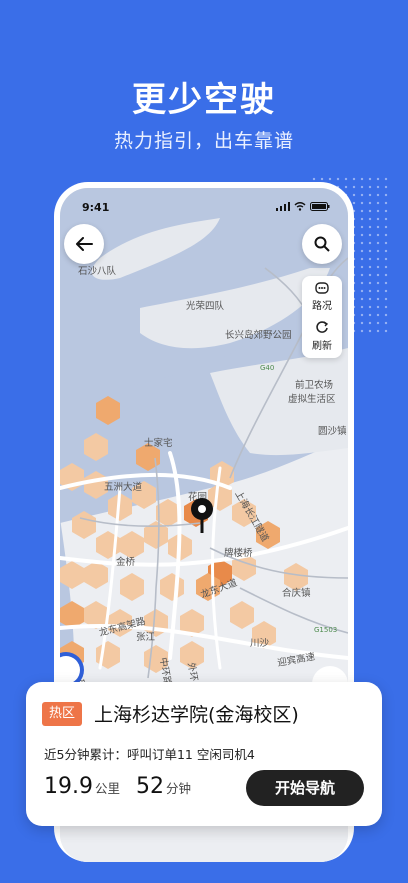  Describe the element at coordinates (300, 206) in the screenshot. I see `wifi-icon` at that location.